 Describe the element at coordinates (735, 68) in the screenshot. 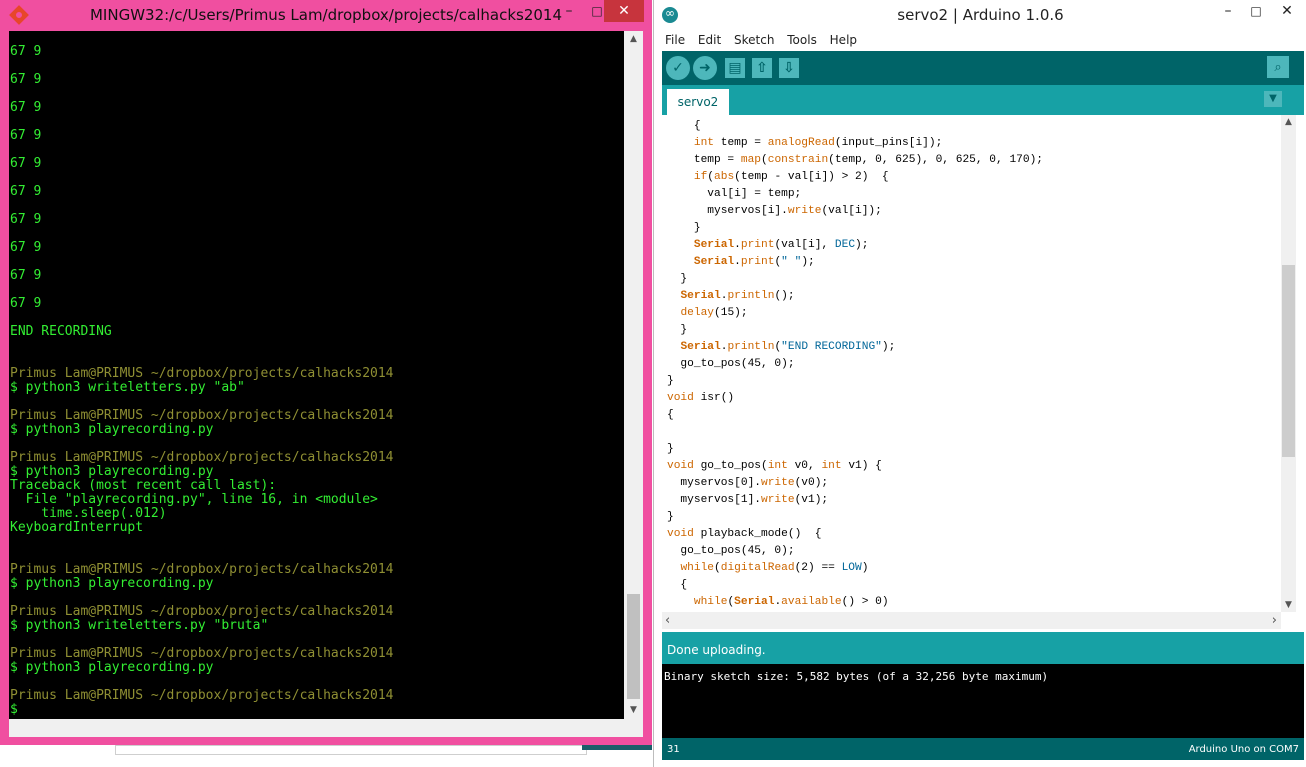

I see `new-icon: ▤` at that location.